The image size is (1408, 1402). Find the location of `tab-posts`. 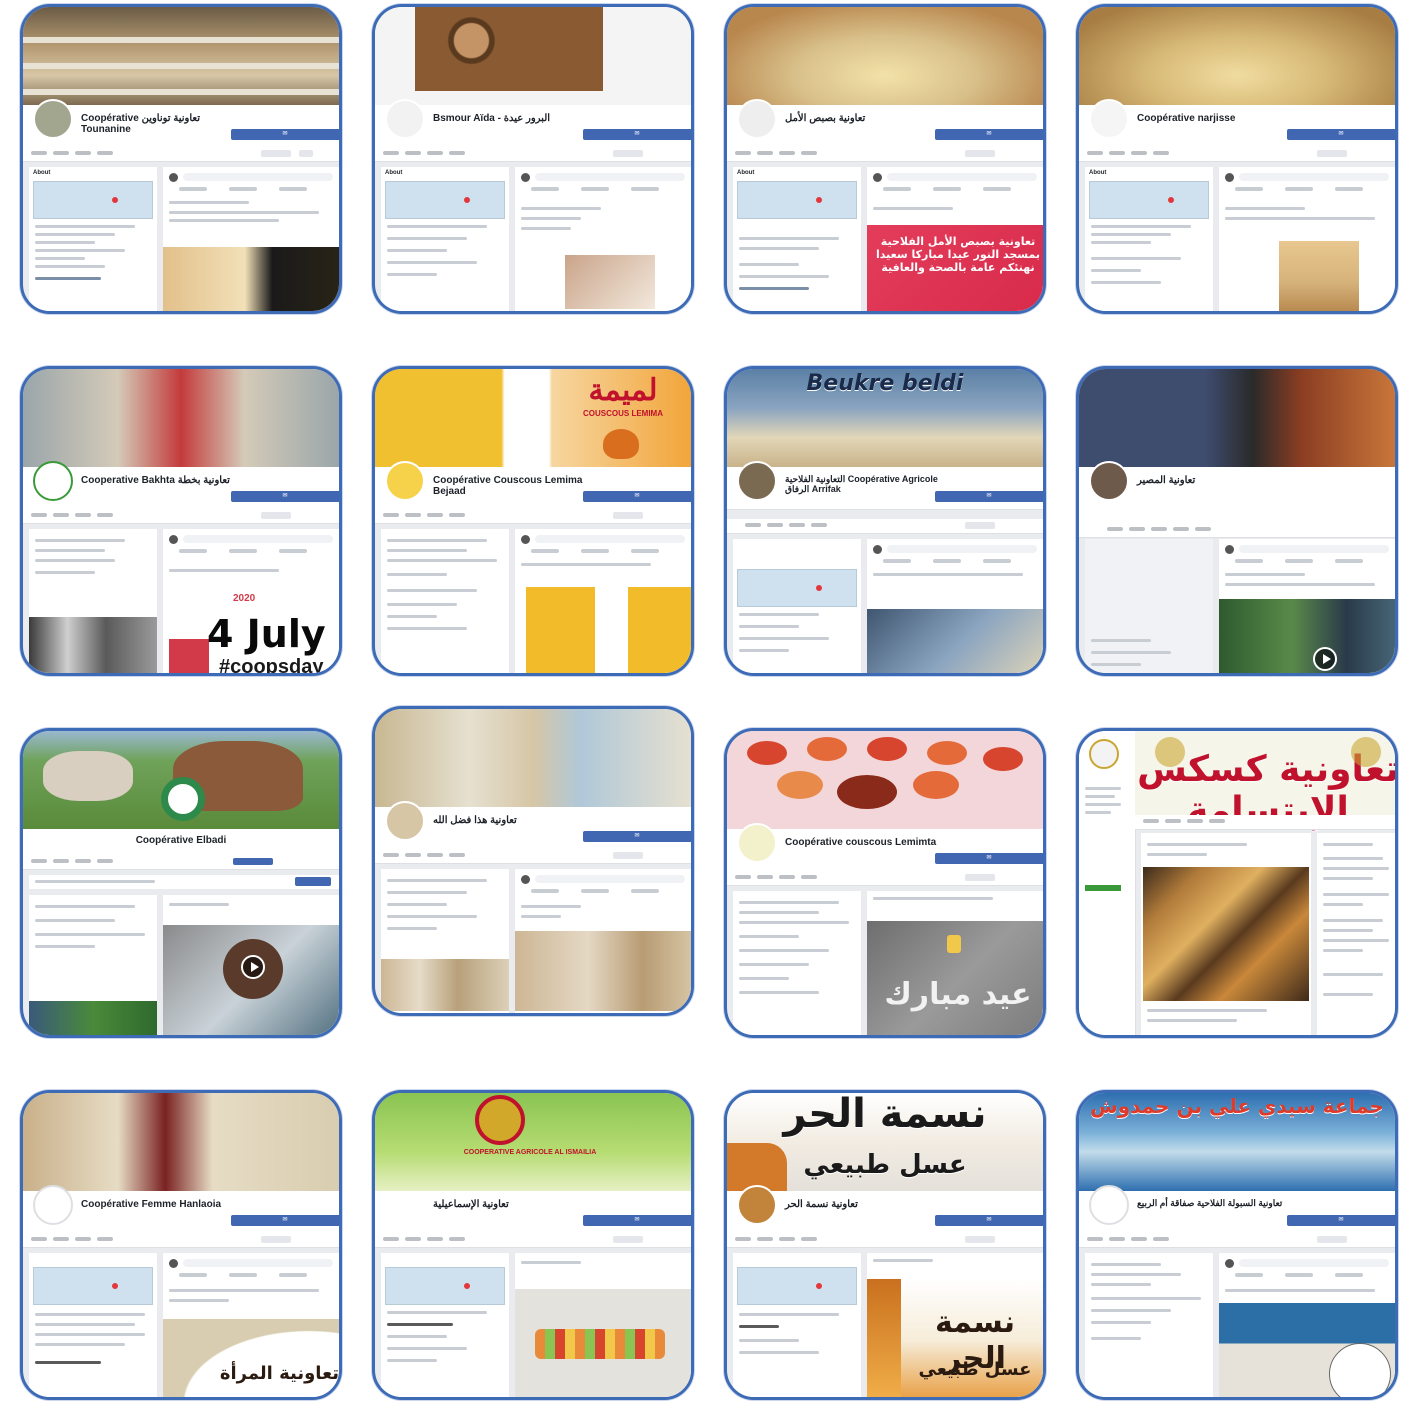

tab-posts is located at coordinates (61, 153).